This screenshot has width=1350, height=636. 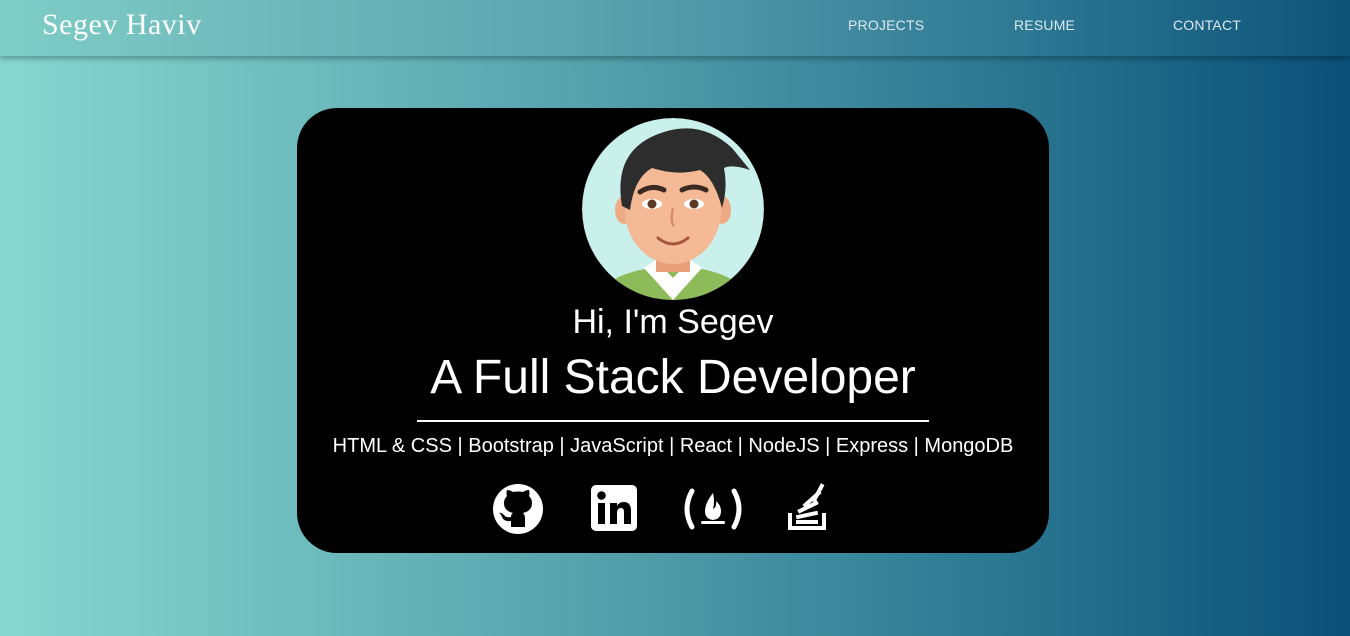 What do you see at coordinates (673, 209) in the screenshot?
I see `avatar` at bounding box center [673, 209].